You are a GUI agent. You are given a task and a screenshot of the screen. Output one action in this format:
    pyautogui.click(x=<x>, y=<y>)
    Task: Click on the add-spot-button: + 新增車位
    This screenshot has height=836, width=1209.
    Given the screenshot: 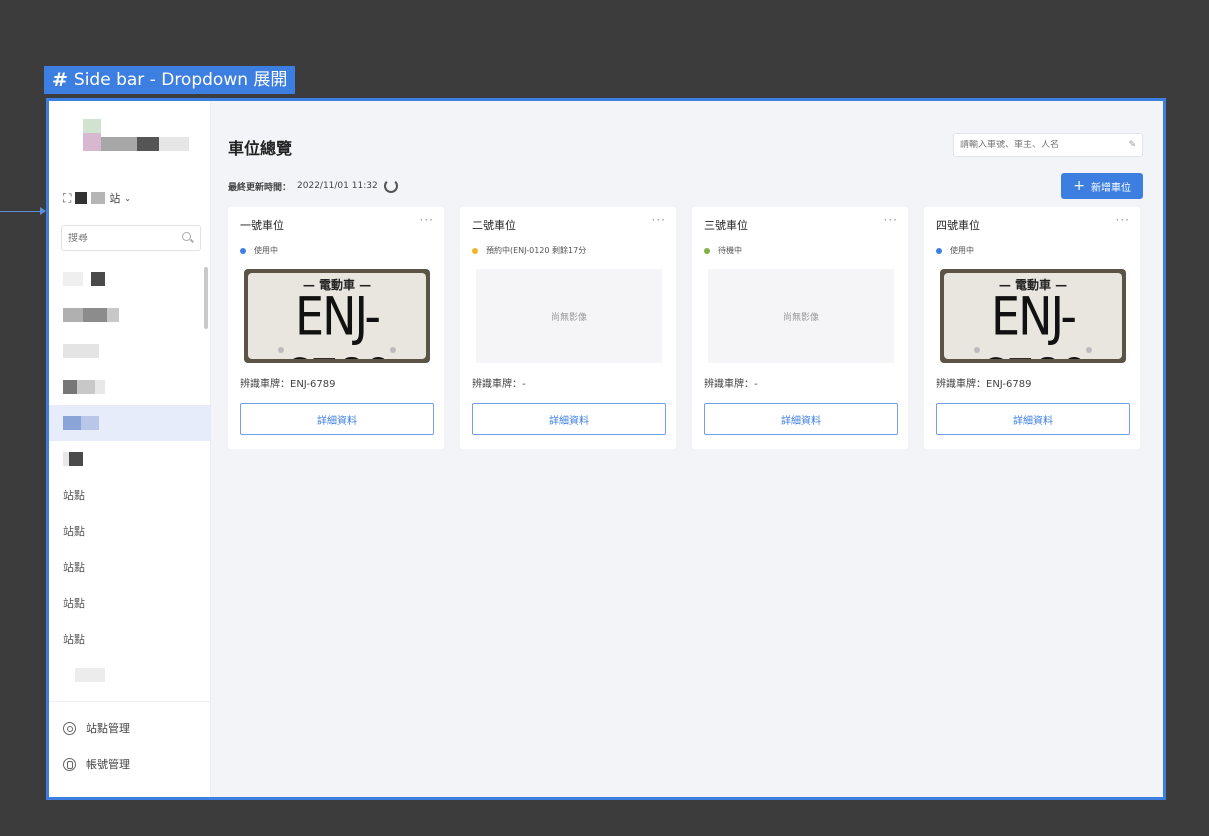 What is the action you would take?
    pyautogui.click(x=1102, y=186)
    